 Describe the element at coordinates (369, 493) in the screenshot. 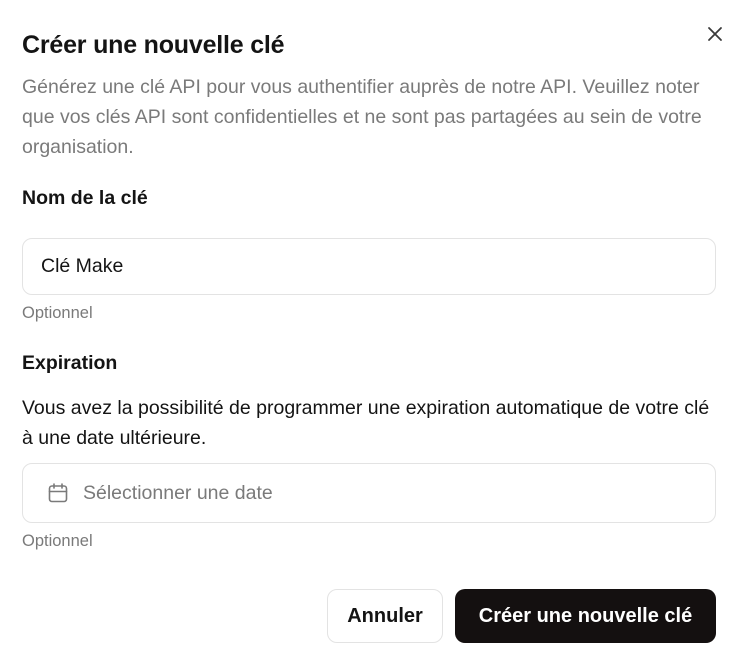

I see `expiration-date-picker: Sélectionner une date` at that location.